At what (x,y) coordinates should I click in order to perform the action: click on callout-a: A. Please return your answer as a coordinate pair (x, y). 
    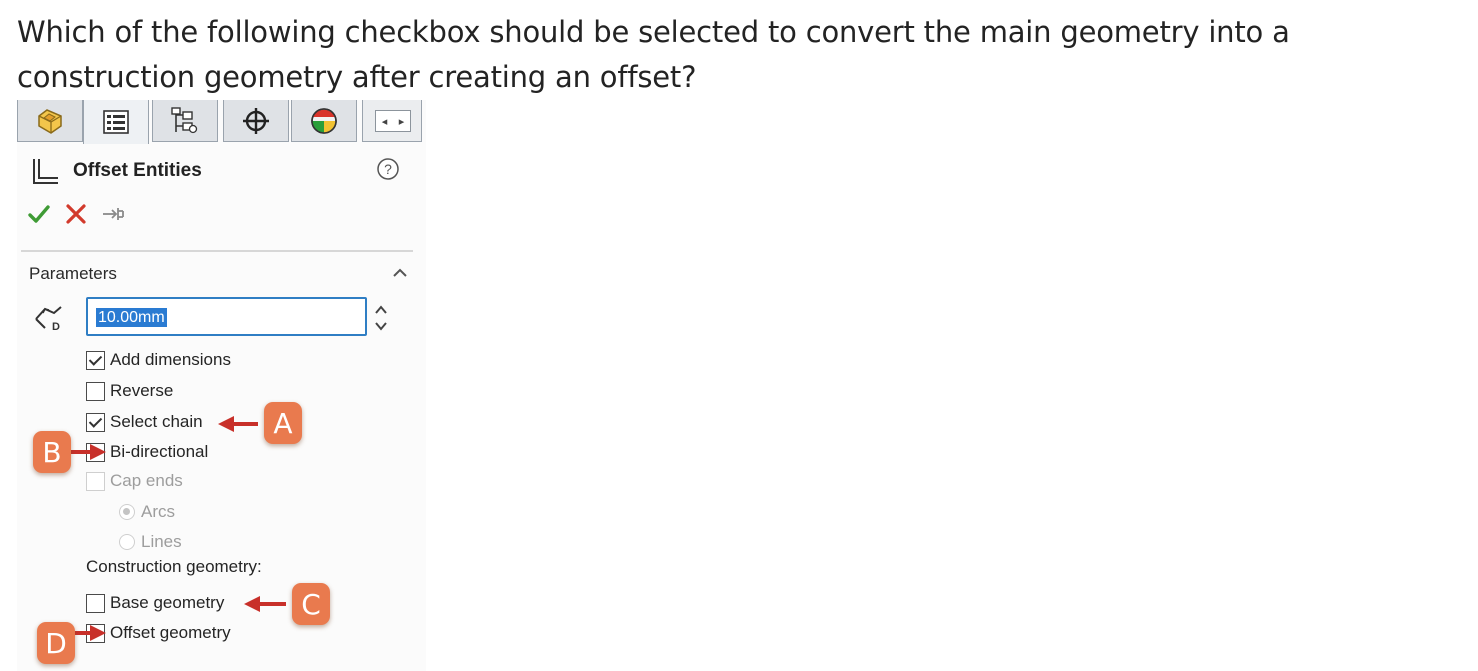
    Looking at the image, I should click on (283, 423).